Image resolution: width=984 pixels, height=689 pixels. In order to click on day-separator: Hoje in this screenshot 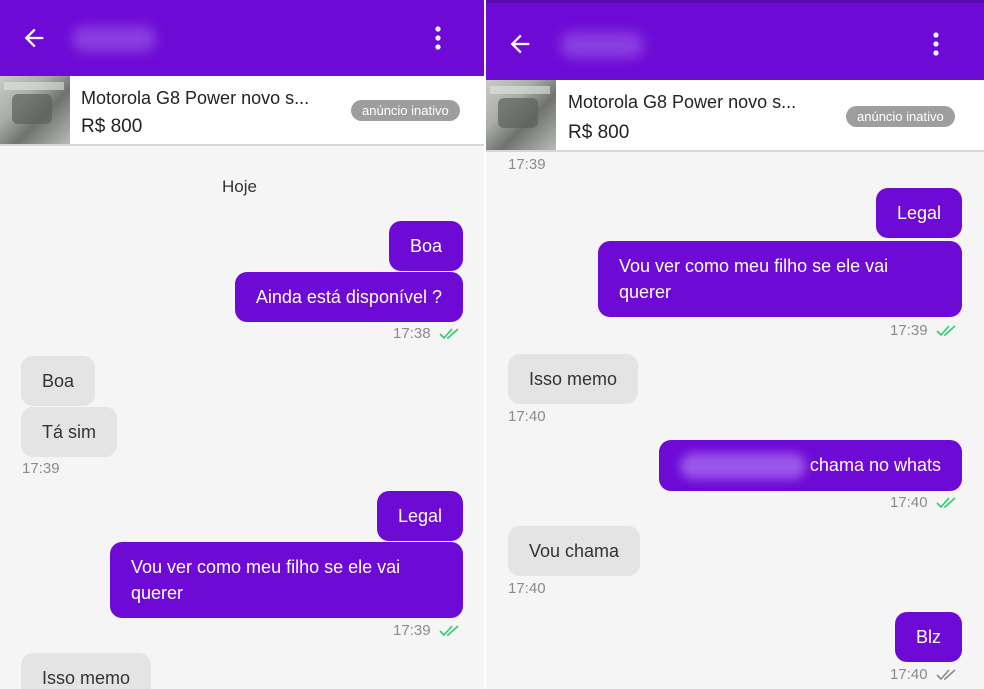, I will do `click(239, 186)`.